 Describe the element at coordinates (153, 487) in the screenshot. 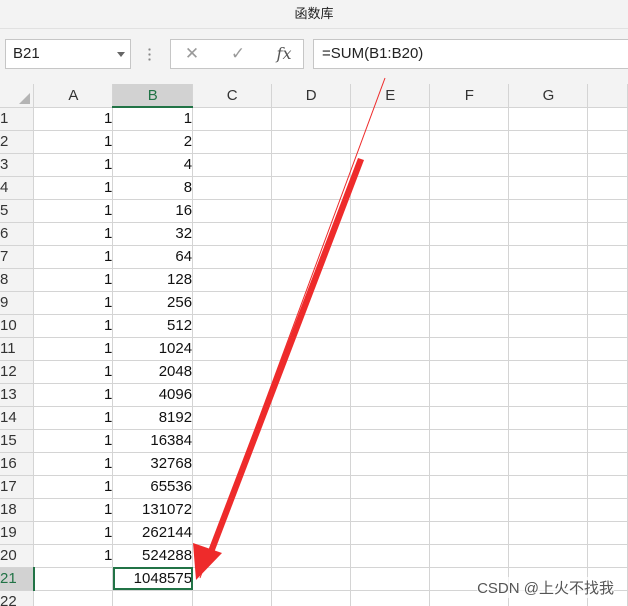

I see `cell-b: 65536` at that location.